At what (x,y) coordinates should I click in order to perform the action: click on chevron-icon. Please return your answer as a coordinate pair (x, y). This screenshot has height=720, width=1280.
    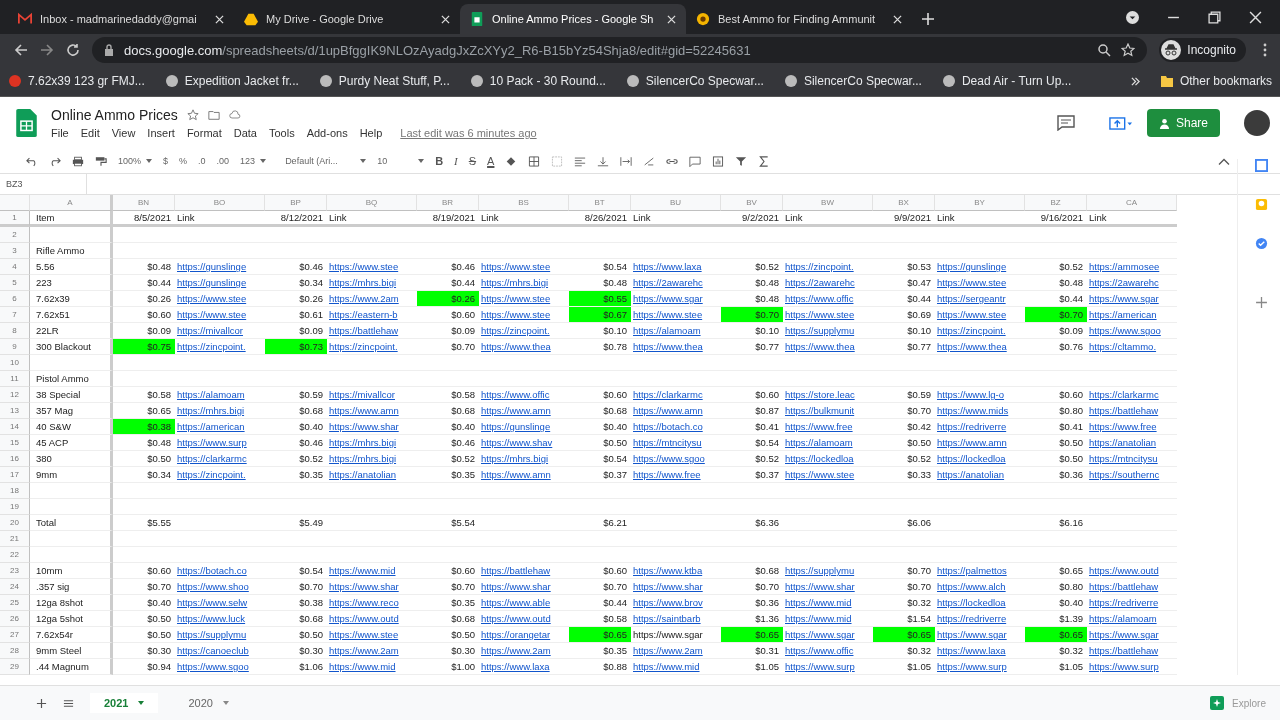
    Looking at the image, I should click on (1135, 81).